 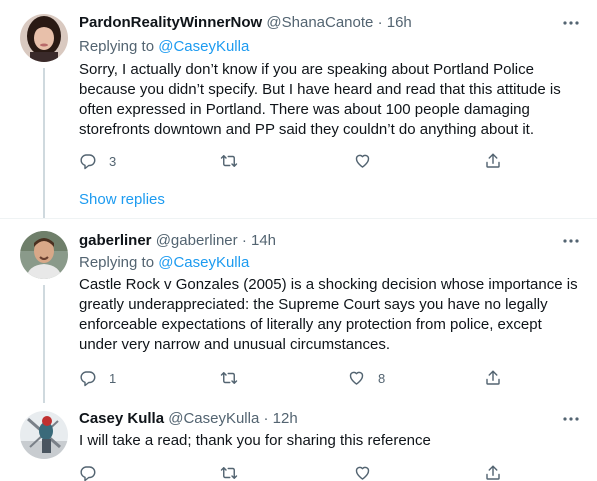 What do you see at coordinates (97, 378) in the screenshot?
I see `reply-button: 1` at bounding box center [97, 378].